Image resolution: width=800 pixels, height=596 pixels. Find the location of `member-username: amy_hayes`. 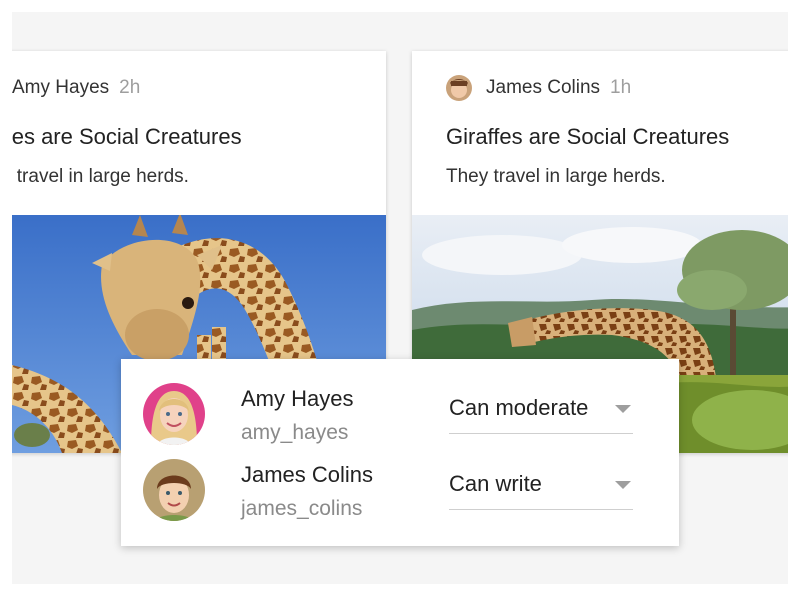

member-username: amy_hayes is located at coordinates (295, 432).